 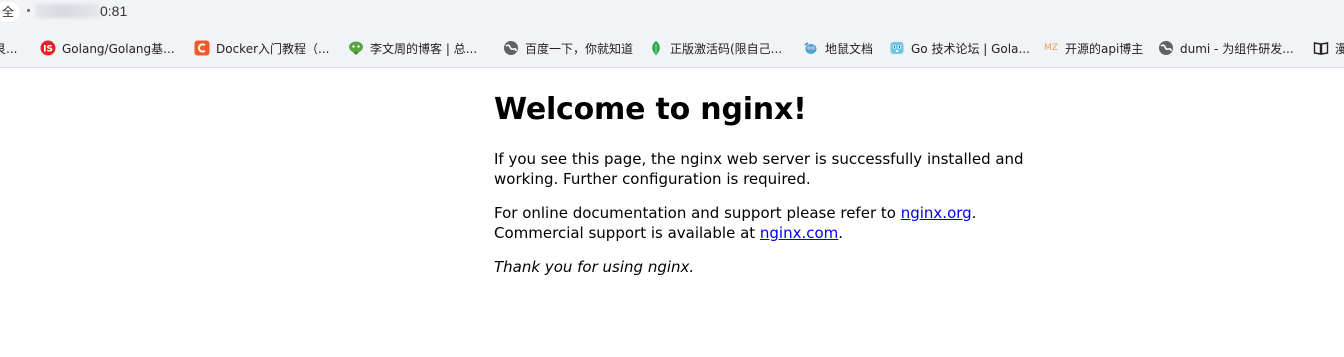 I want to click on svg-text: IS, so click(x=48, y=50).